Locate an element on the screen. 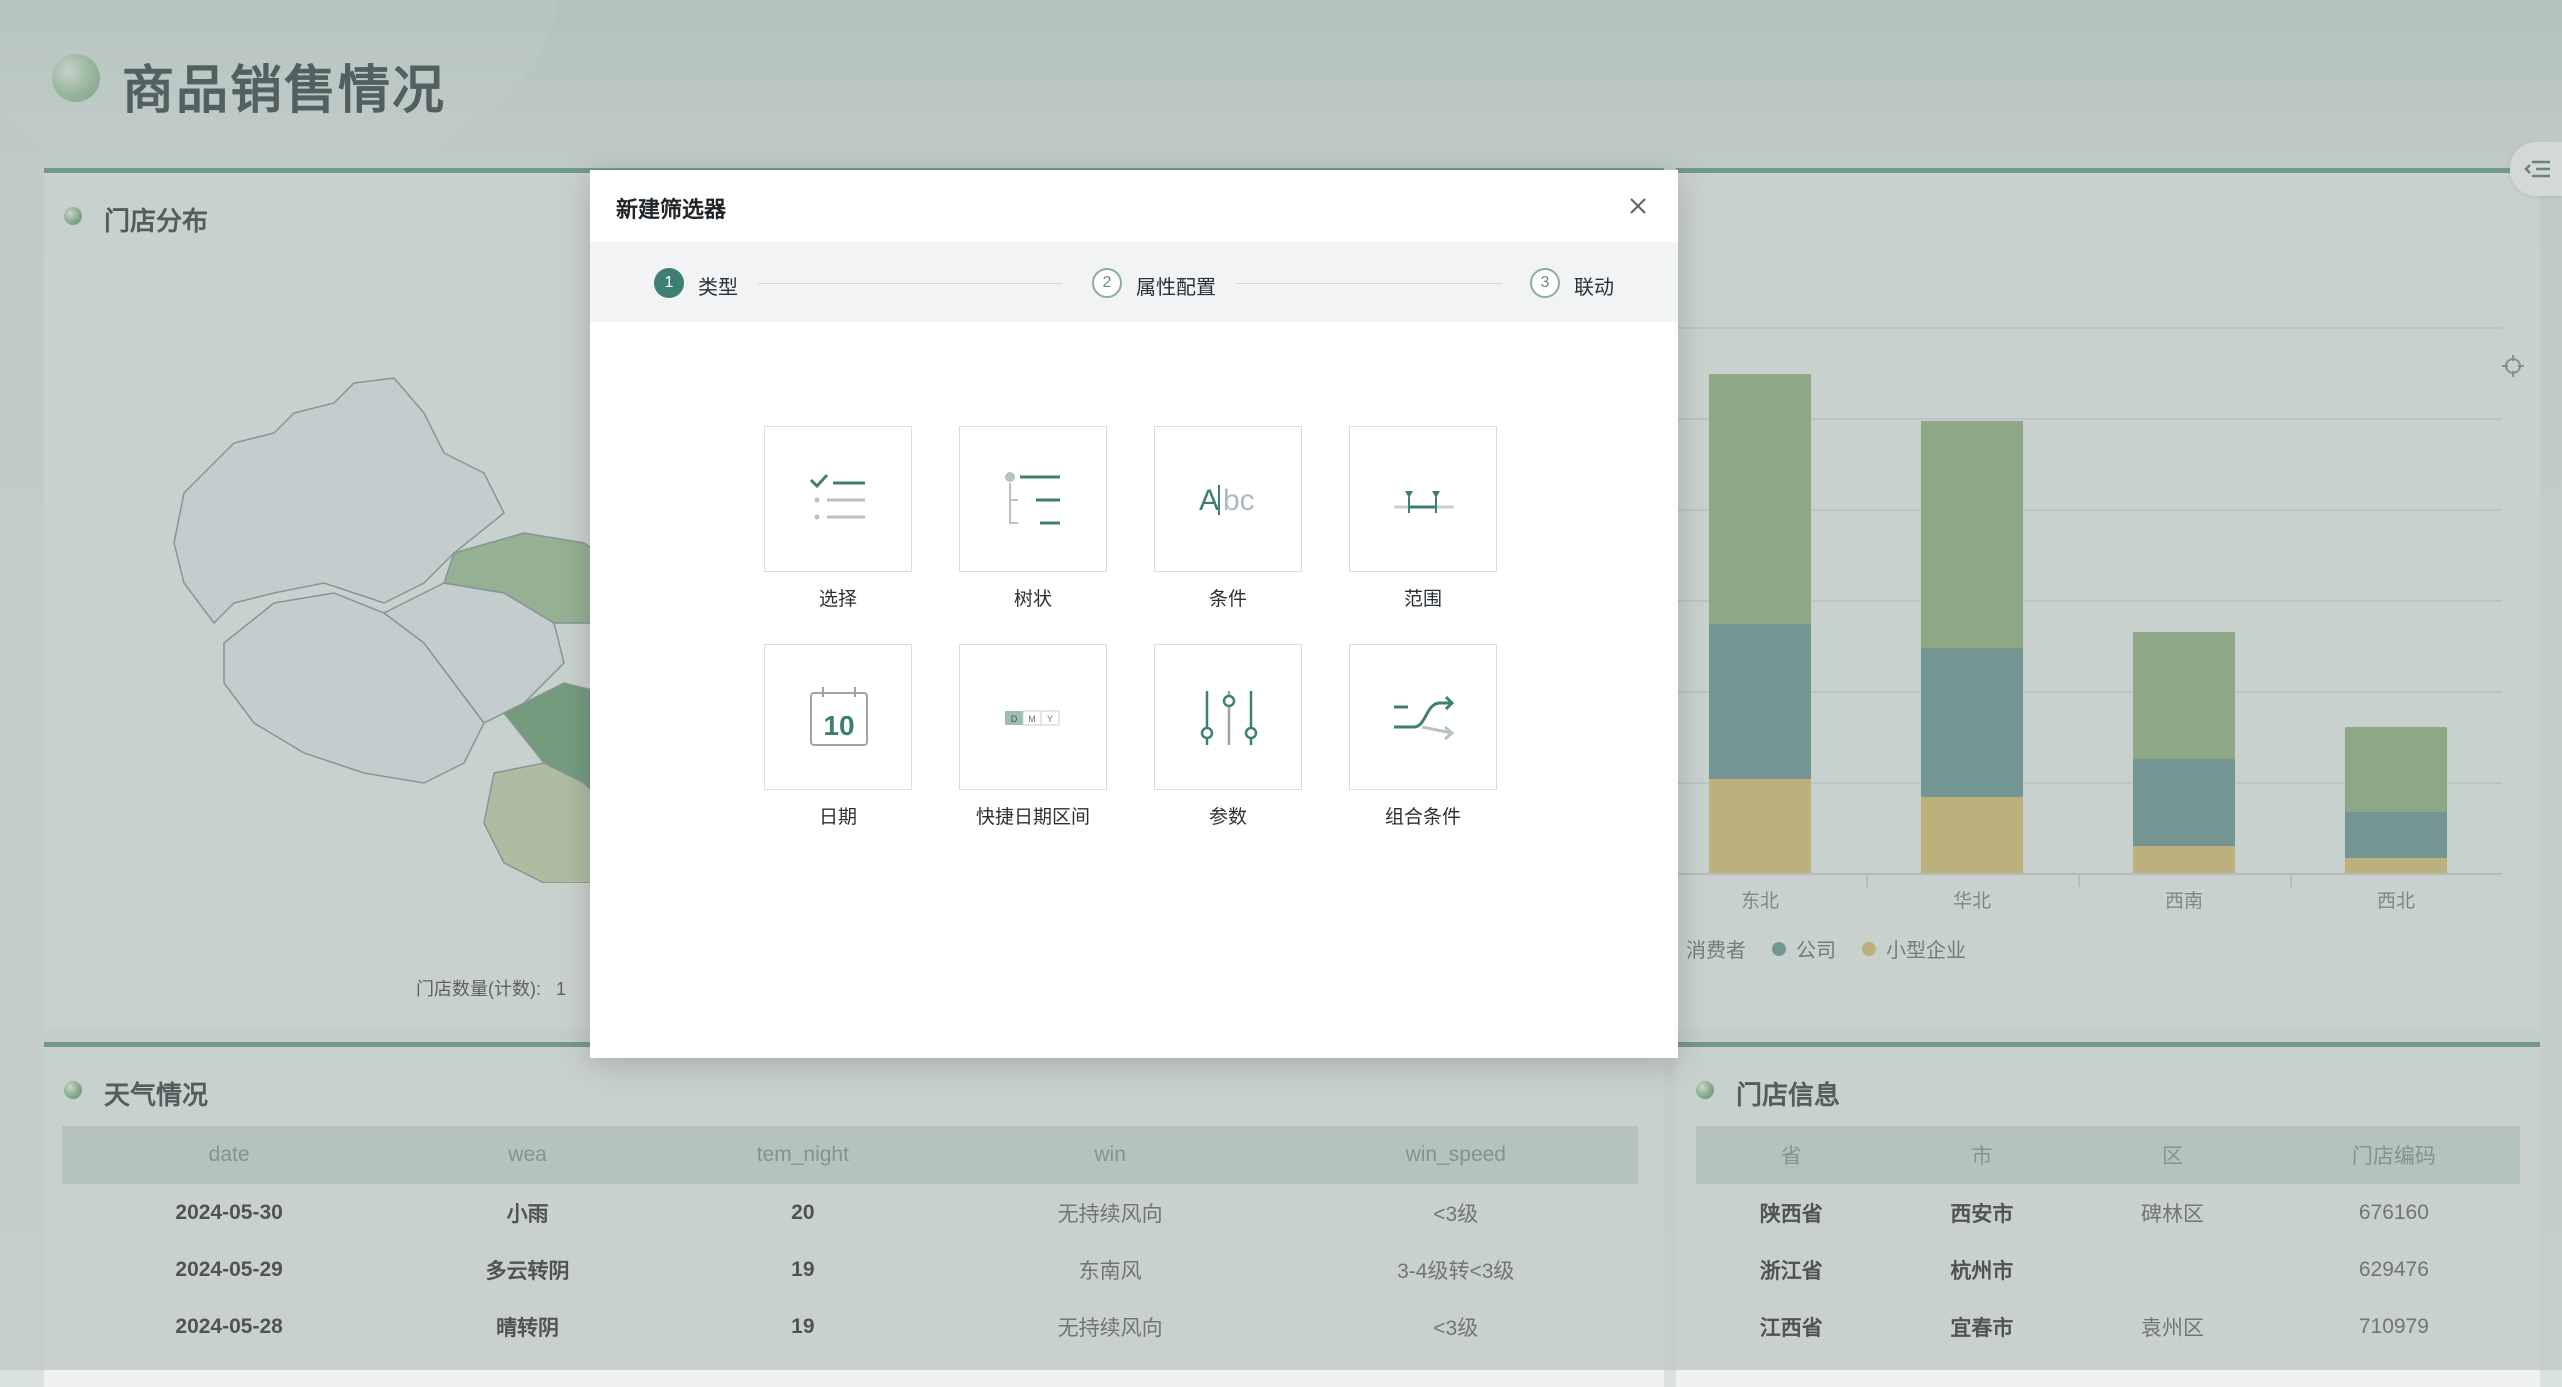 This screenshot has height=1387, width=2562. filter-type-select is located at coordinates (838, 499).